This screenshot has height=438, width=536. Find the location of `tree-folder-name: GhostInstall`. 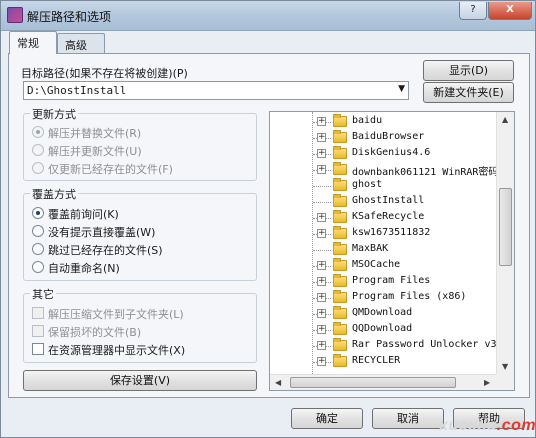

tree-folder-name: GhostInstall is located at coordinates (388, 200).